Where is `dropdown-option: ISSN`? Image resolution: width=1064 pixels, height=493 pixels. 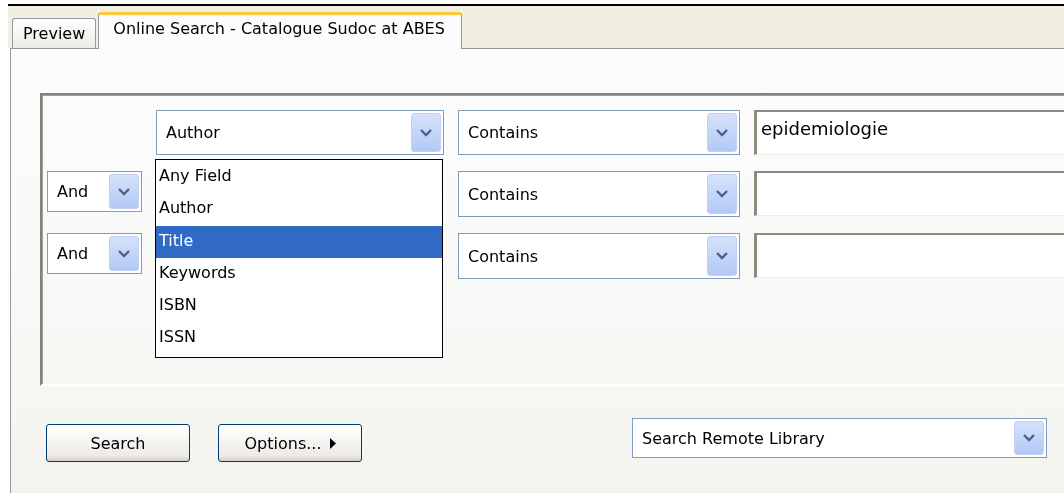
dropdown-option: ISSN is located at coordinates (299, 338).